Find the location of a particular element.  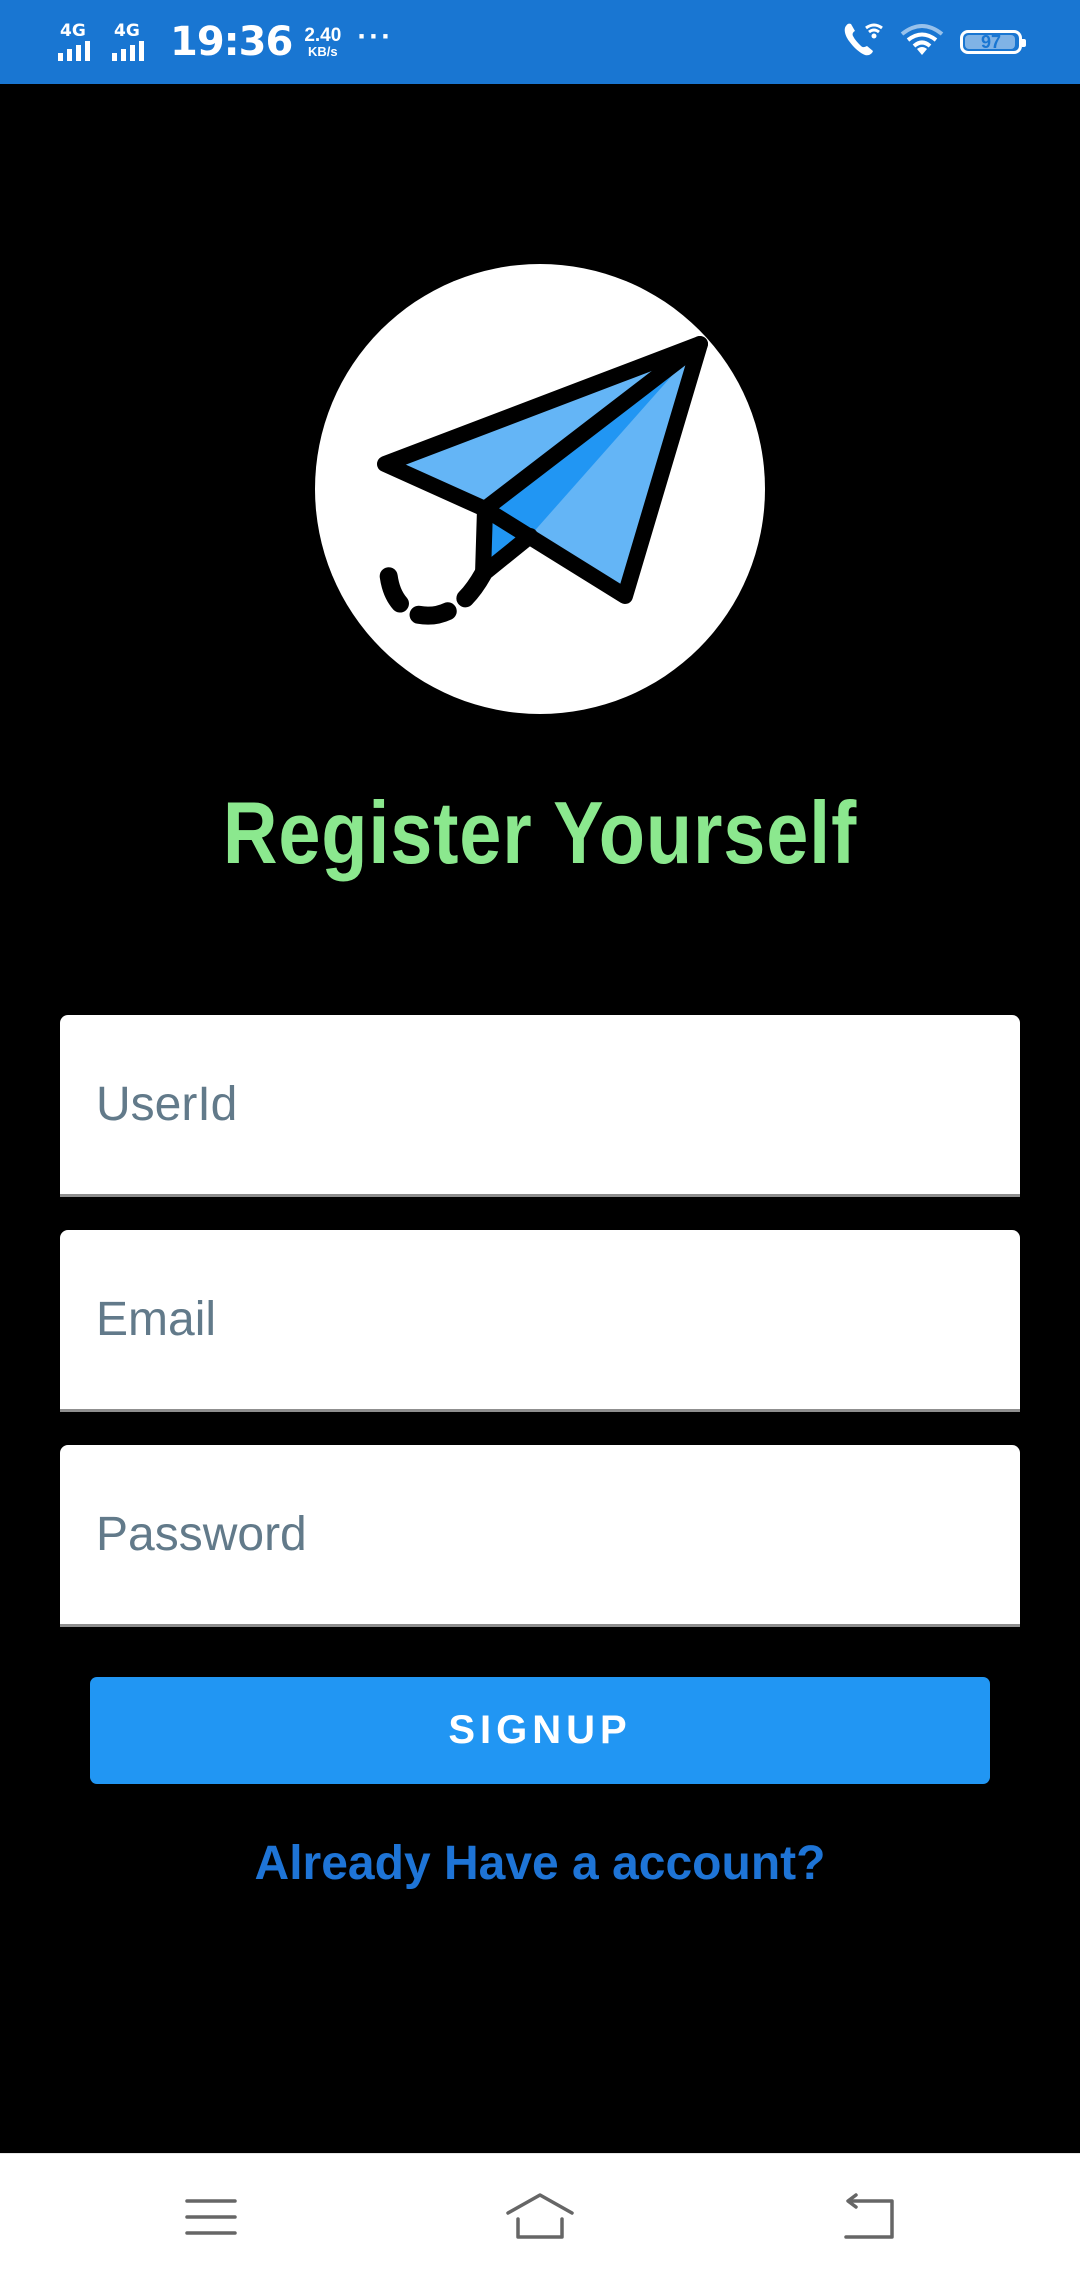

userid-input is located at coordinates (540, 1104).